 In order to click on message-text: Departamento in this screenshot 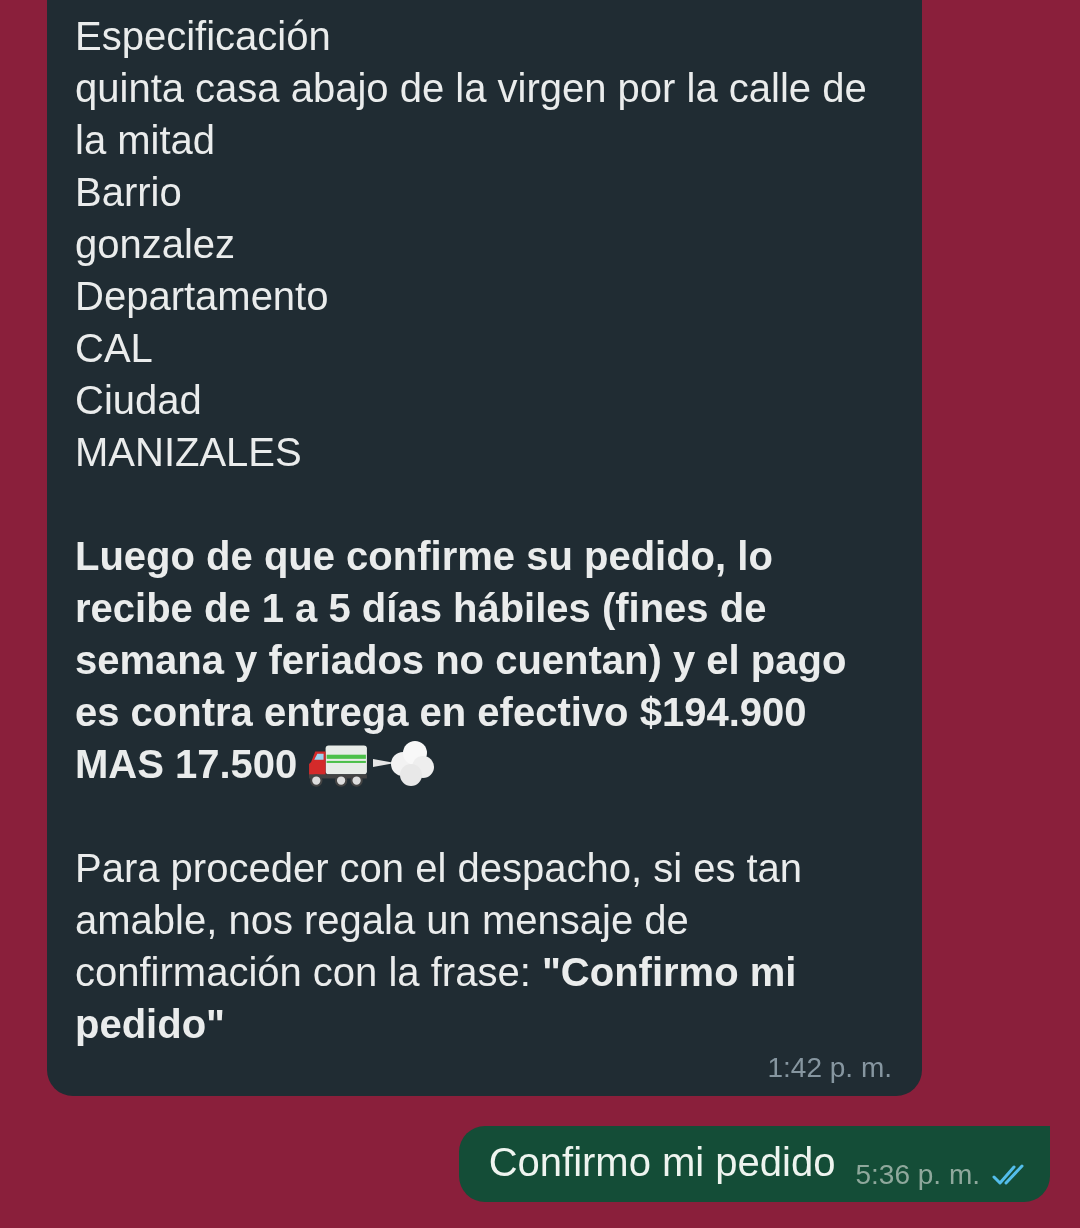, I will do `click(202, 296)`.